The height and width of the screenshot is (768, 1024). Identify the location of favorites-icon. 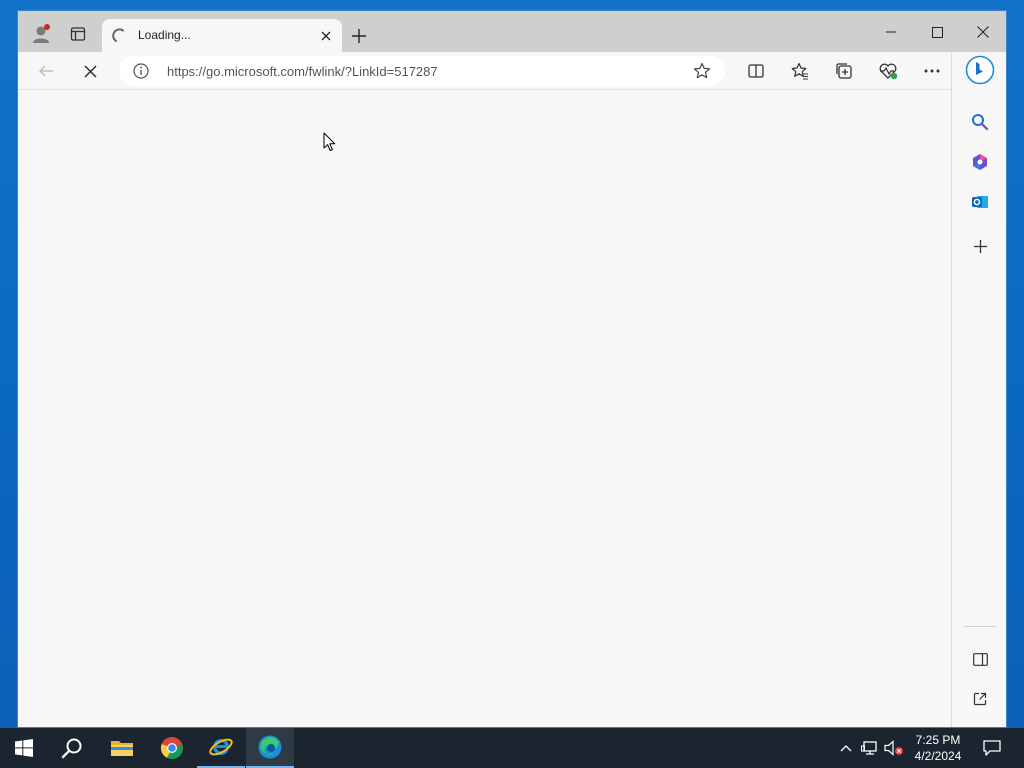
(799, 71).